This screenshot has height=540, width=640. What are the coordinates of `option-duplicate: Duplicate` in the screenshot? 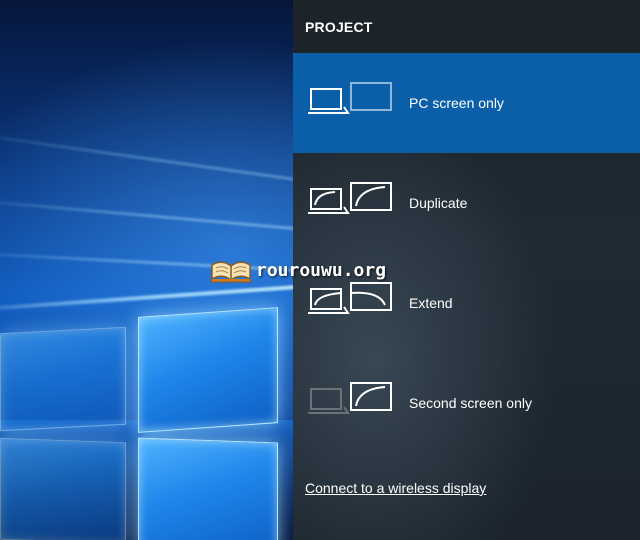 It's located at (466, 203).